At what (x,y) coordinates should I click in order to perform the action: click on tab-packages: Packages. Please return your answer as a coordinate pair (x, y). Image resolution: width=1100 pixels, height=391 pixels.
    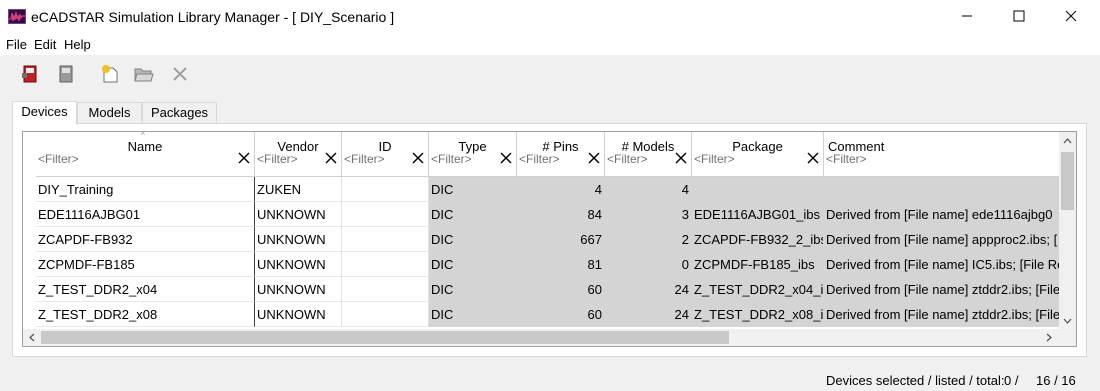
    Looking at the image, I should click on (179, 113).